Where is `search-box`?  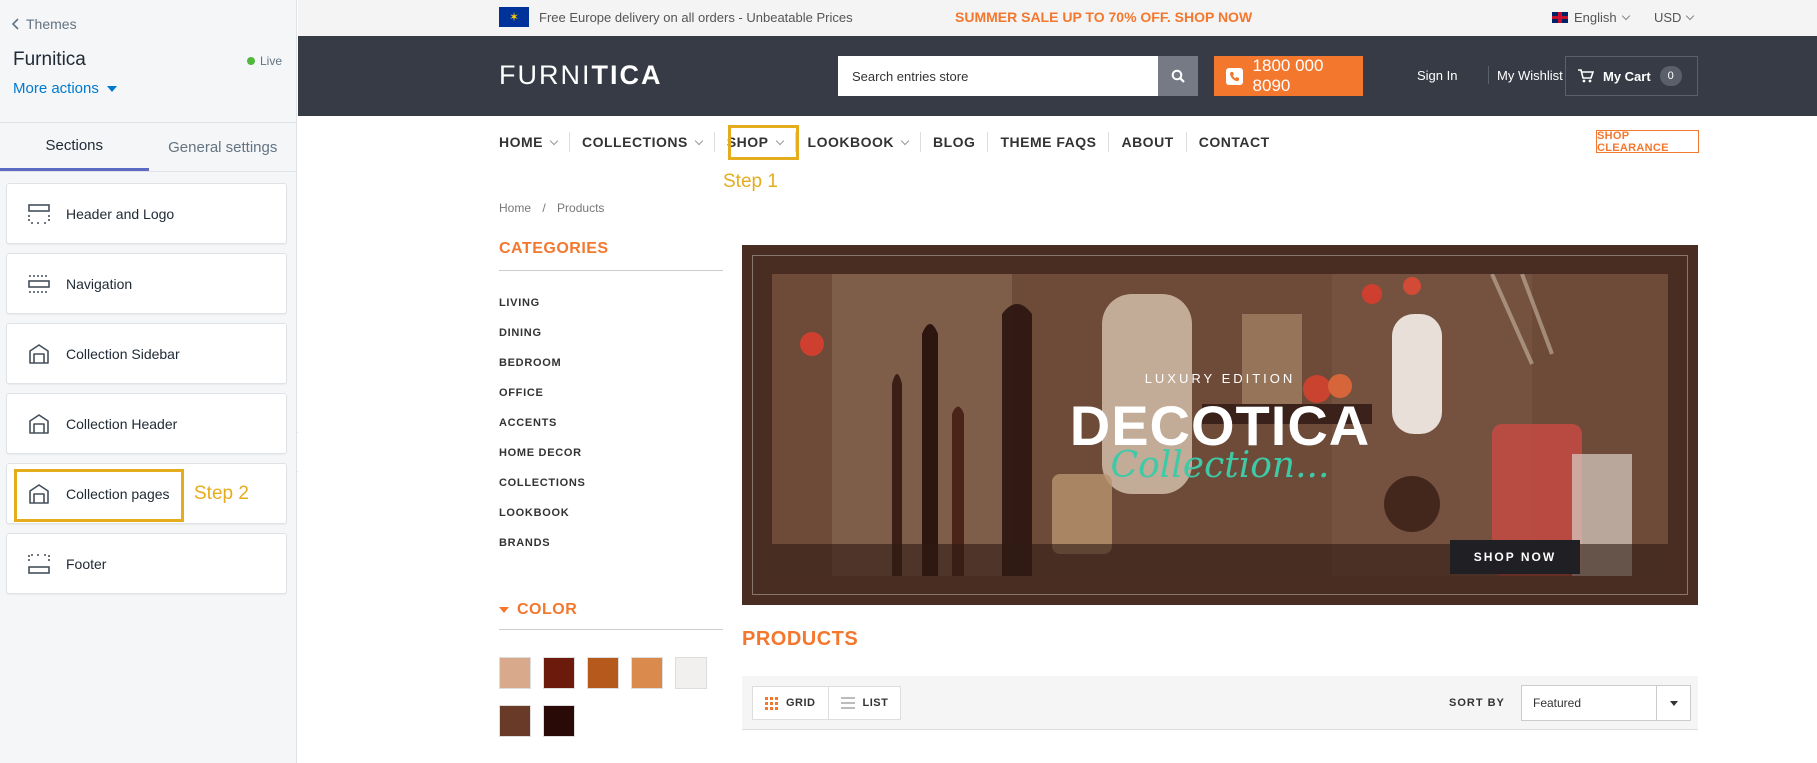 search-box is located at coordinates (999, 76).